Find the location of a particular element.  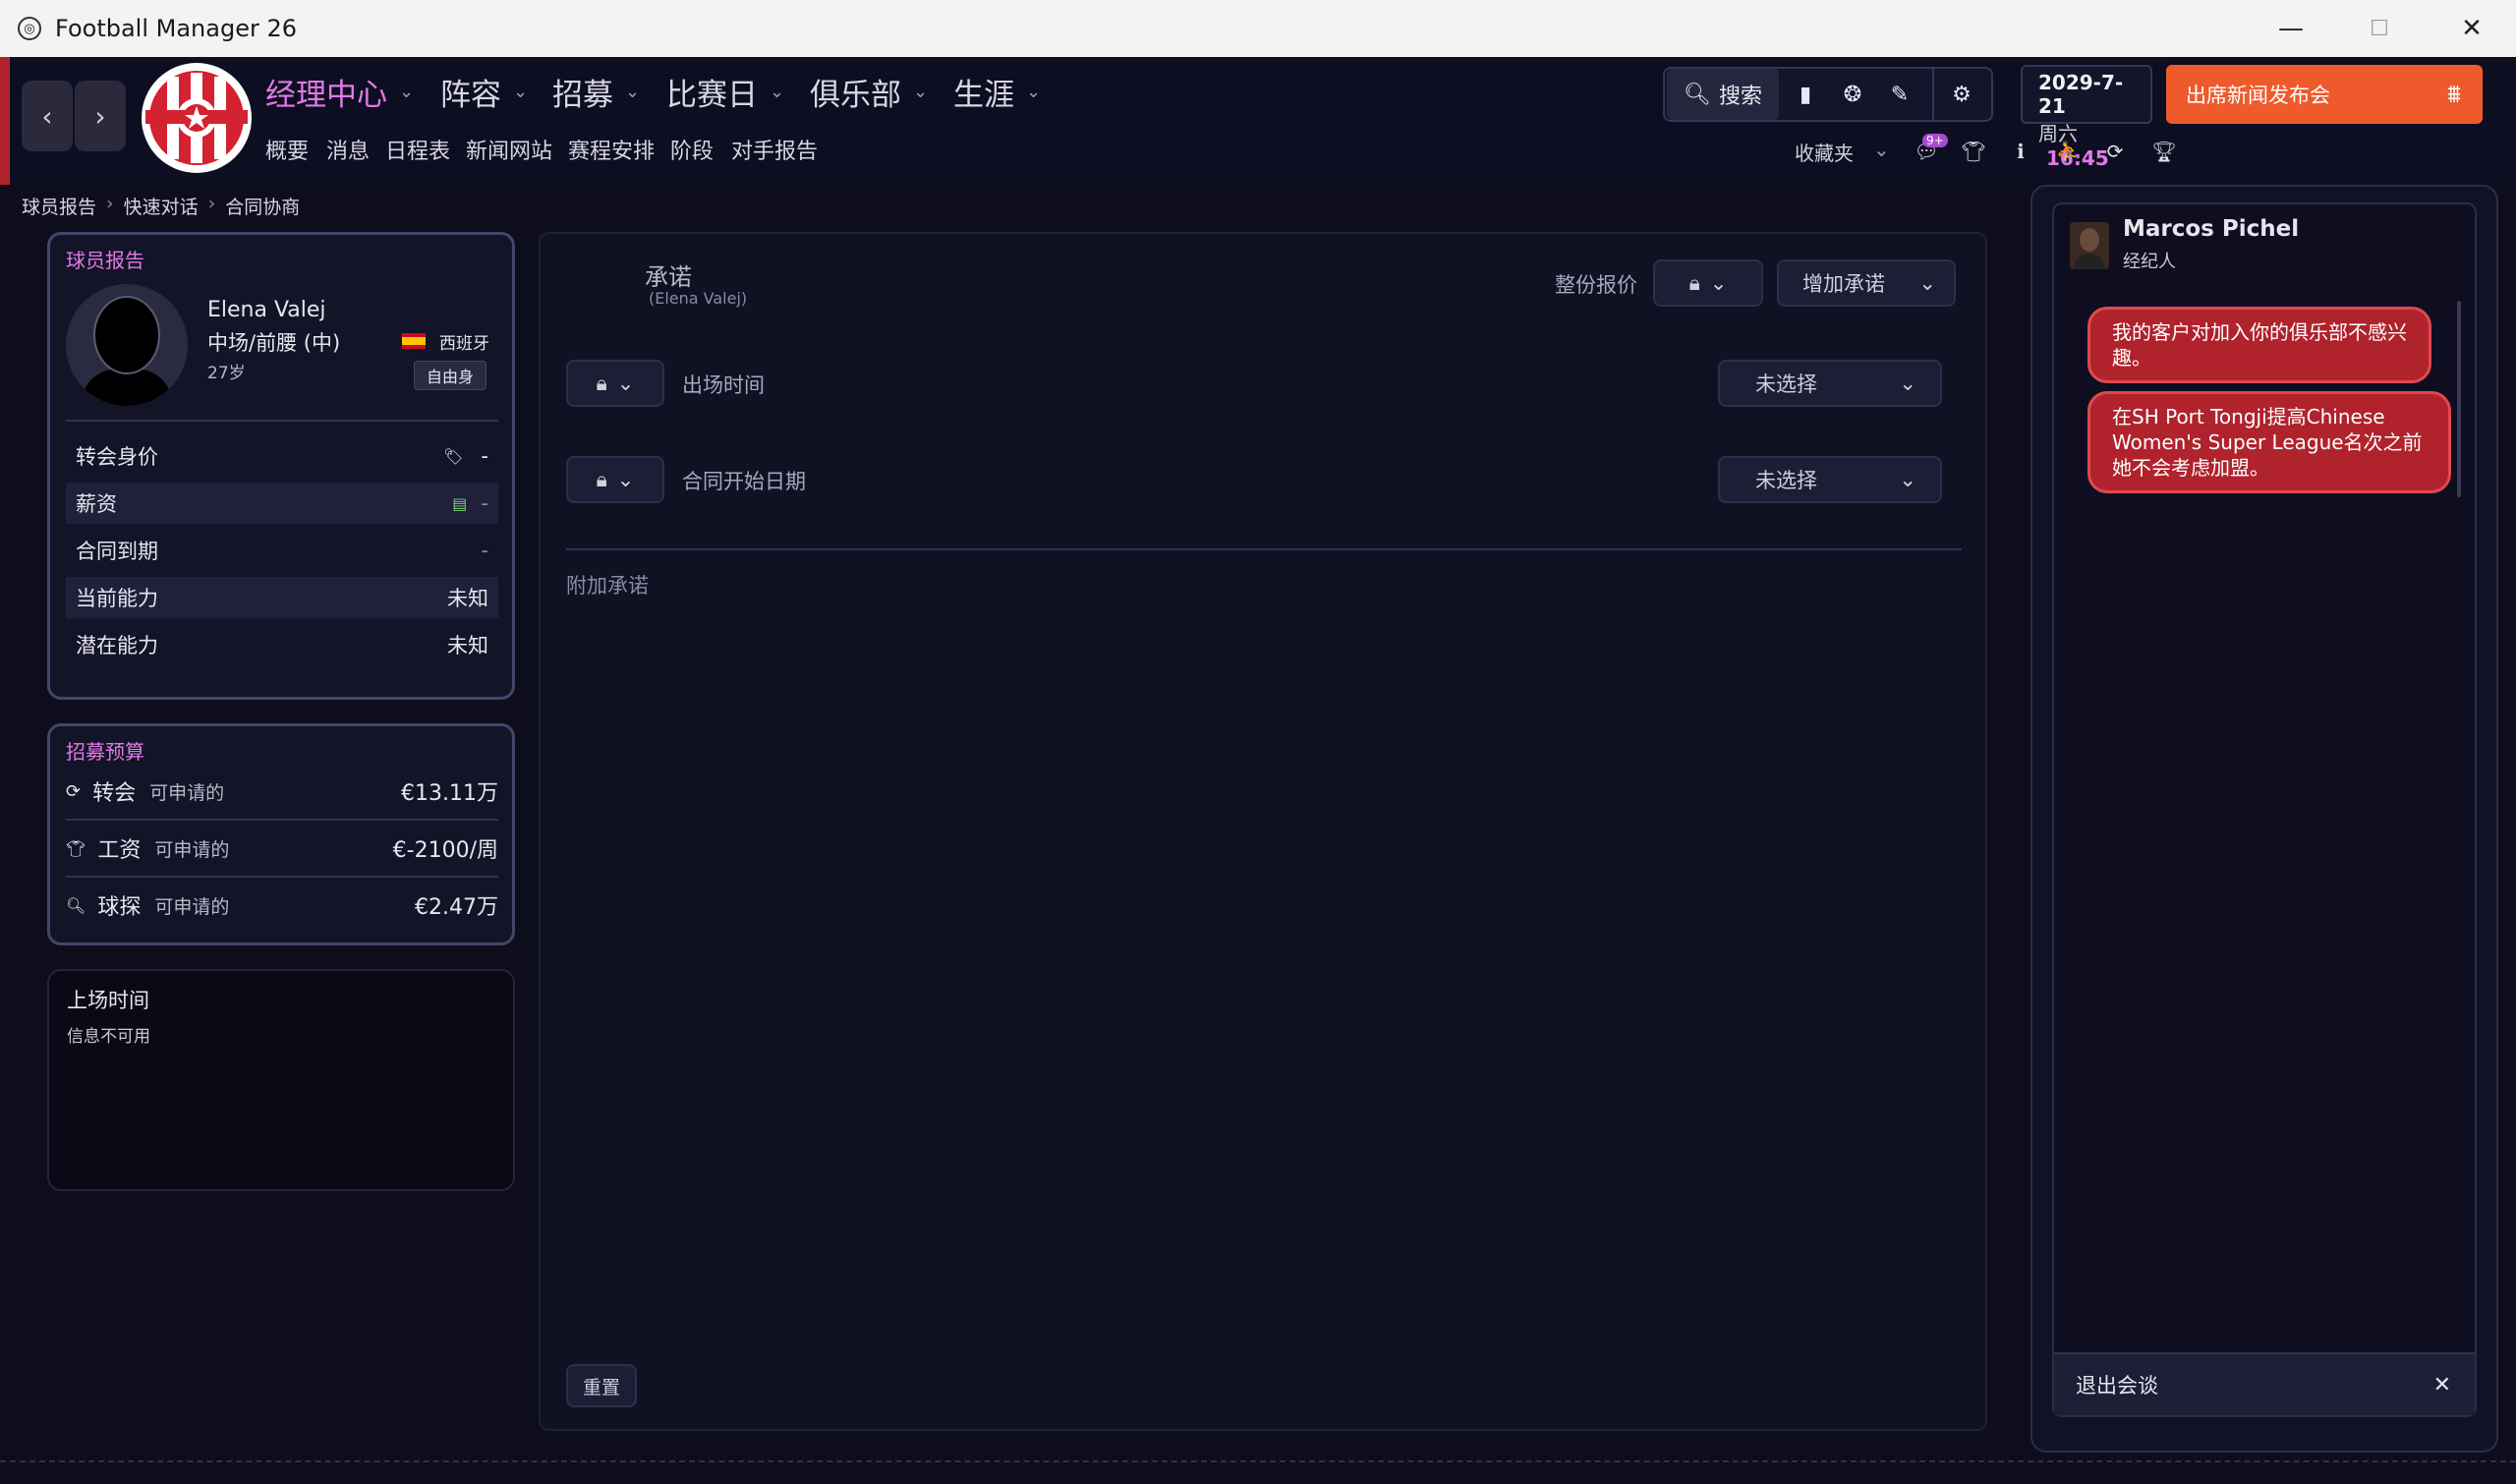

menu-label: 招募 is located at coordinates (582, 95).